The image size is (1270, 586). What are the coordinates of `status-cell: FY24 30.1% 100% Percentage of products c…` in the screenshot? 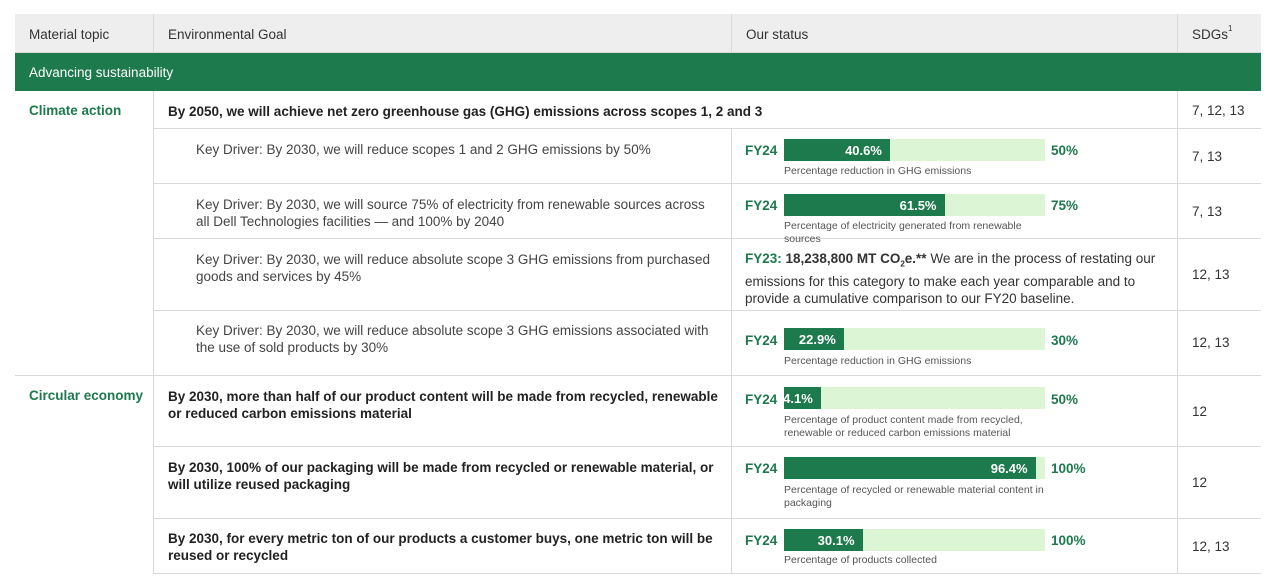 It's located at (955, 546).